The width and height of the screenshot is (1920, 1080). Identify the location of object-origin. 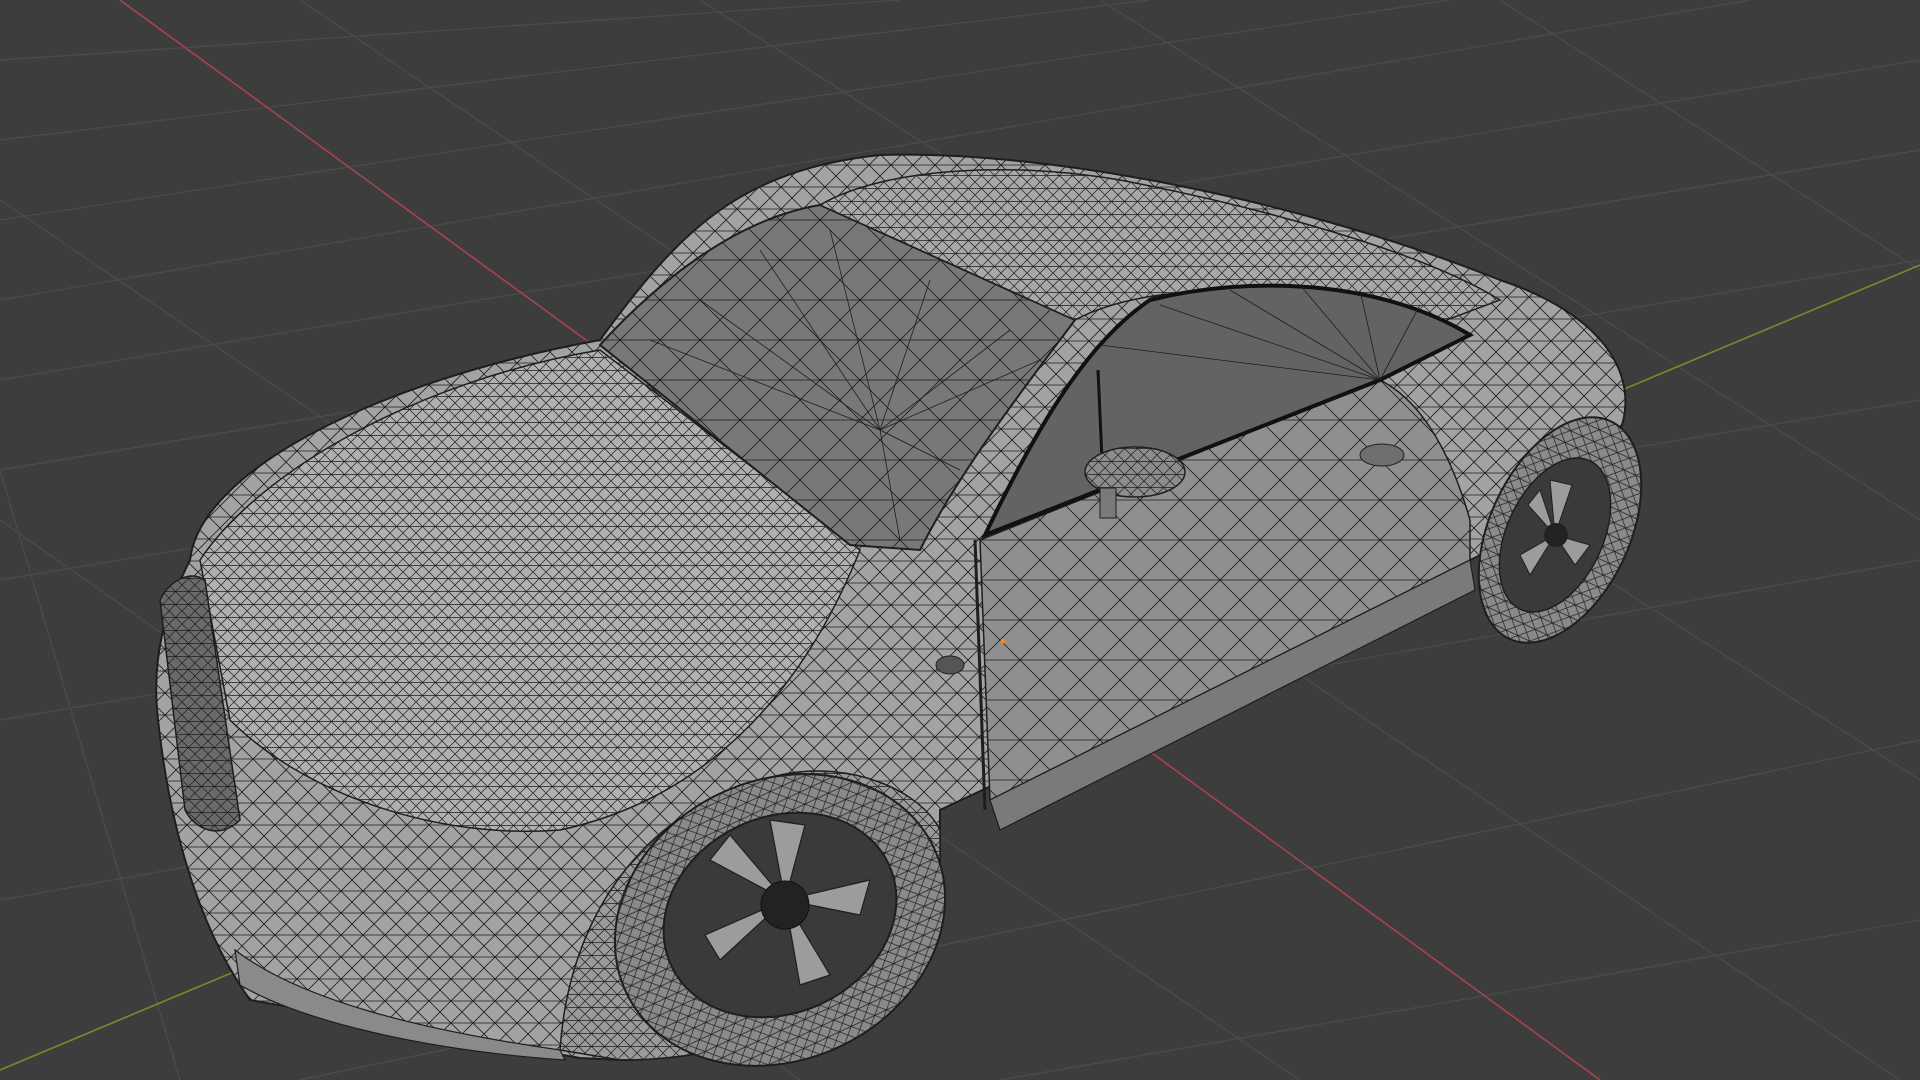
(1003, 641).